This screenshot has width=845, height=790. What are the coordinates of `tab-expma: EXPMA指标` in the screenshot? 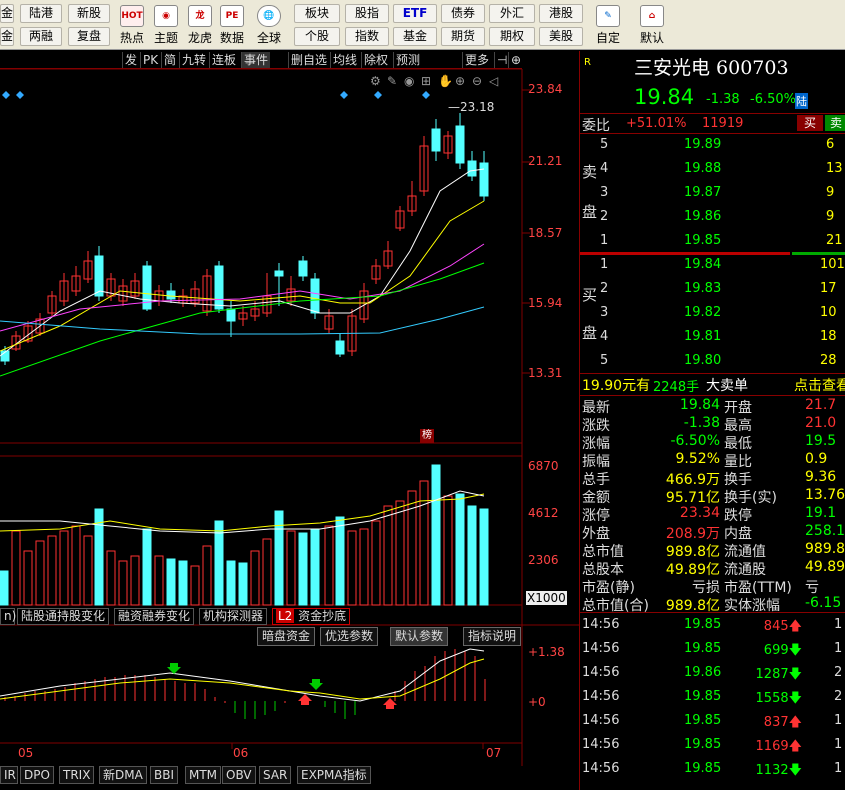 It's located at (334, 775).